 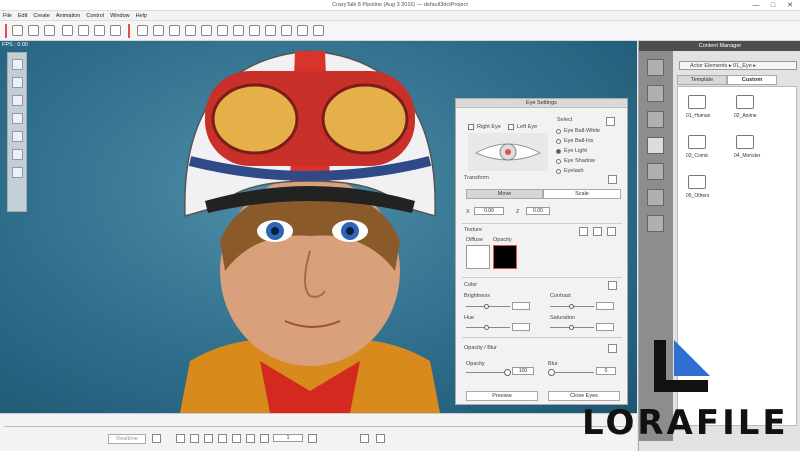 What do you see at coordinates (551, 372) in the screenshot?
I see `blur-knob` at bounding box center [551, 372].